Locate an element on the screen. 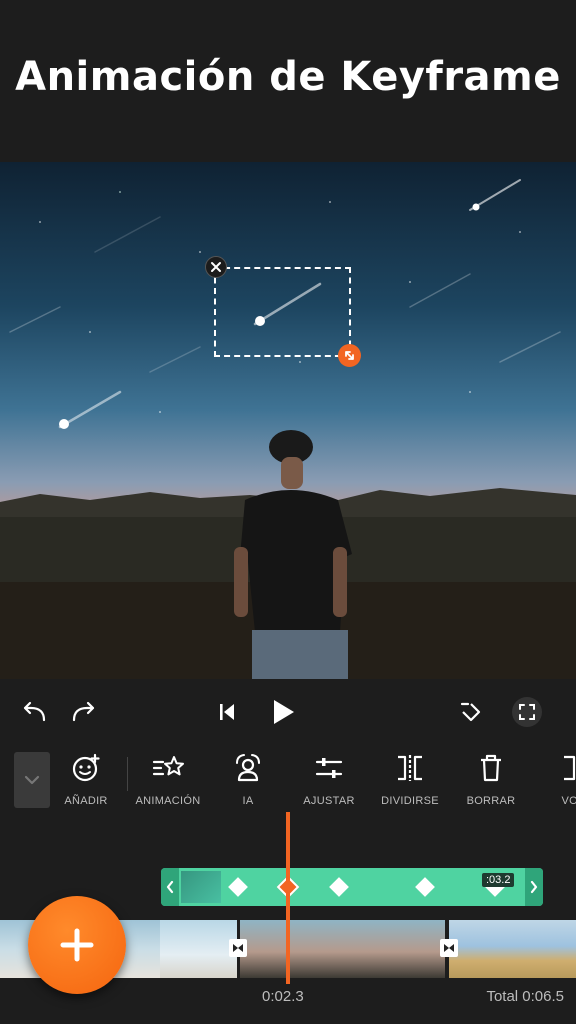 The width and height of the screenshot is (576, 1024). selected-clip-track: :03.2 is located at coordinates (352, 887).